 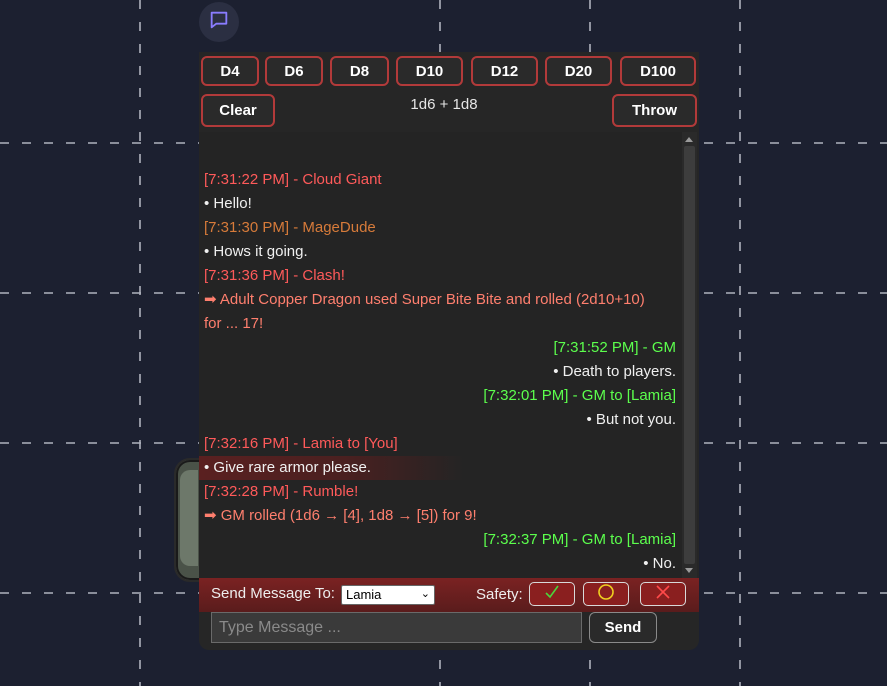 I want to click on scroll-down-arrow-icon, so click(x=689, y=570).